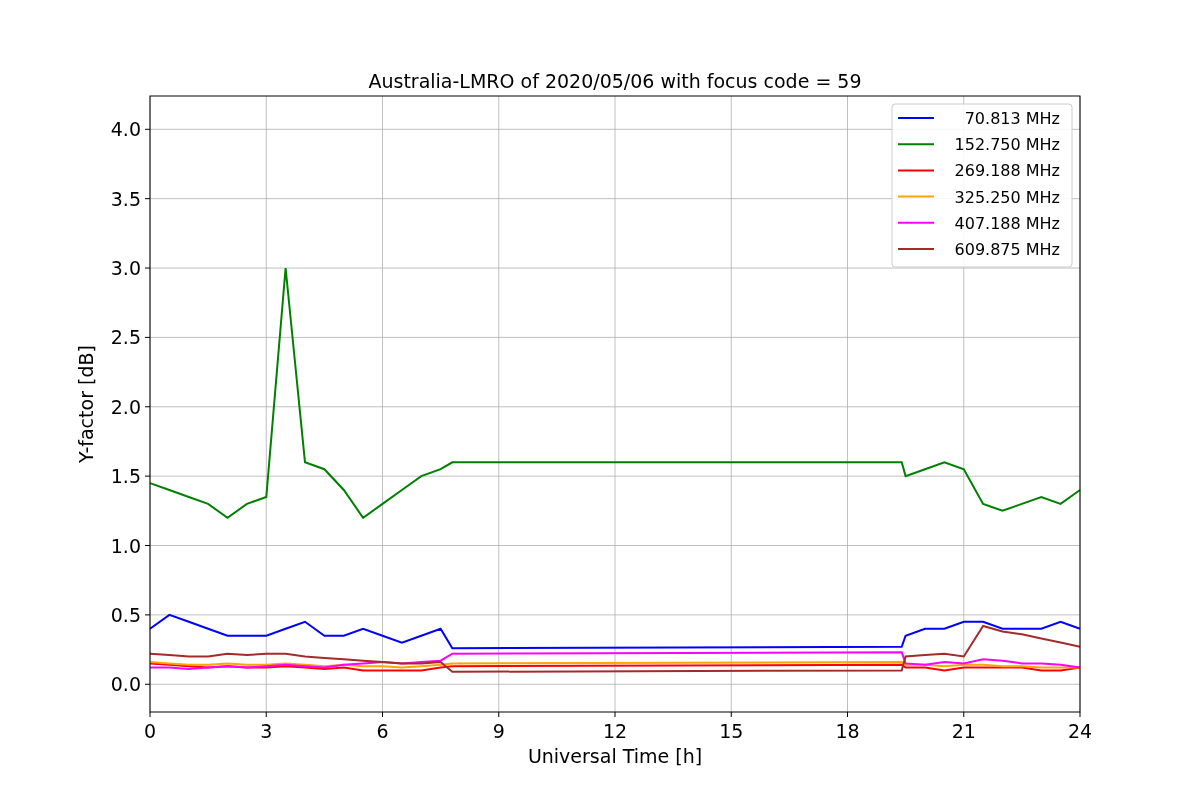  Describe the element at coordinates (1007, 145) in the screenshot. I see `legend-label: 152.750 MHz` at that location.